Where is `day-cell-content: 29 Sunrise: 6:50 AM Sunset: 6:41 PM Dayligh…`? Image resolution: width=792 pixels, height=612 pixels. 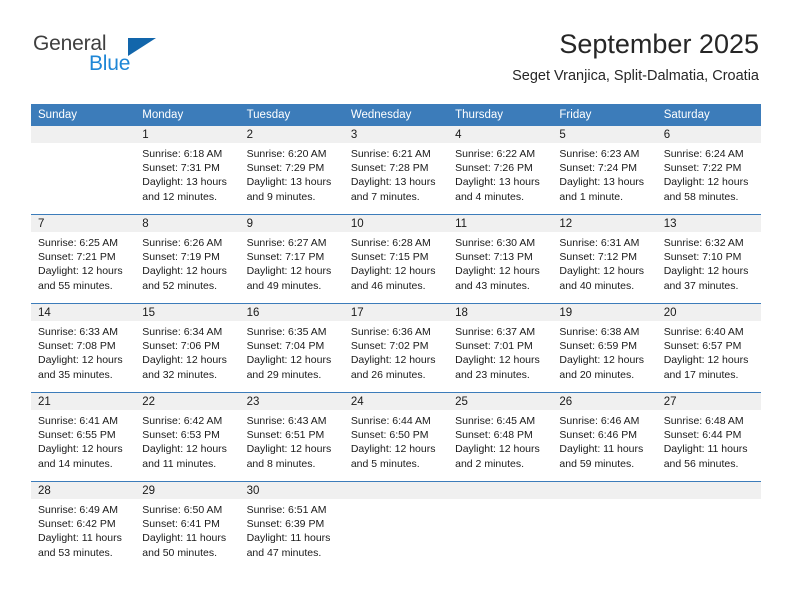 day-cell-content: 29 Sunrise: 6:50 AM Sunset: 6:41 PM Dayligh… is located at coordinates (187, 526).